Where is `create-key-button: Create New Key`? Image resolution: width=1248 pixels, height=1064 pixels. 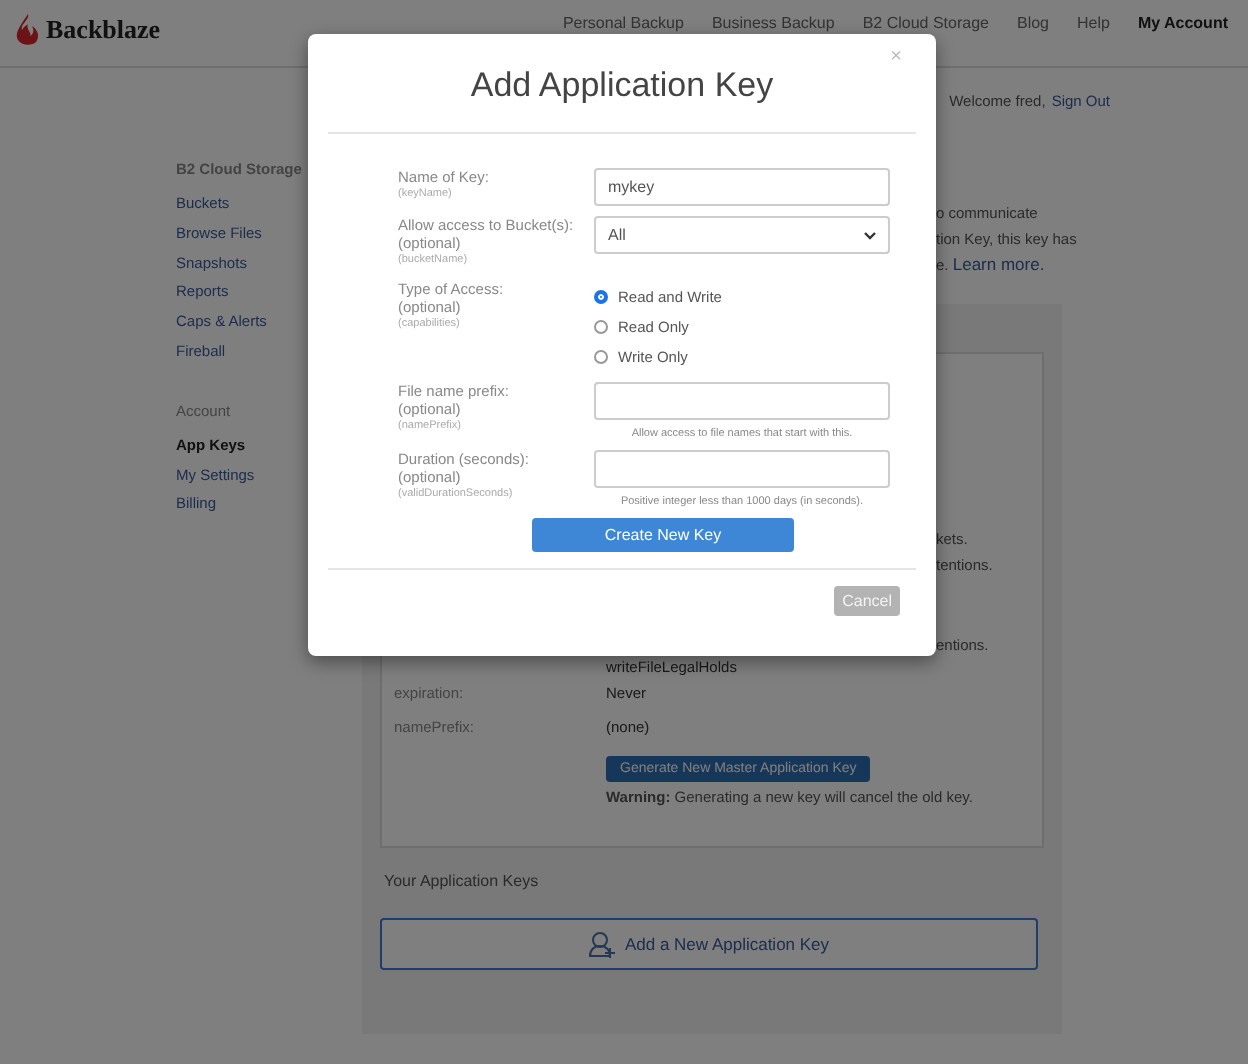
create-key-button: Create New Key is located at coordinates (663, 535).